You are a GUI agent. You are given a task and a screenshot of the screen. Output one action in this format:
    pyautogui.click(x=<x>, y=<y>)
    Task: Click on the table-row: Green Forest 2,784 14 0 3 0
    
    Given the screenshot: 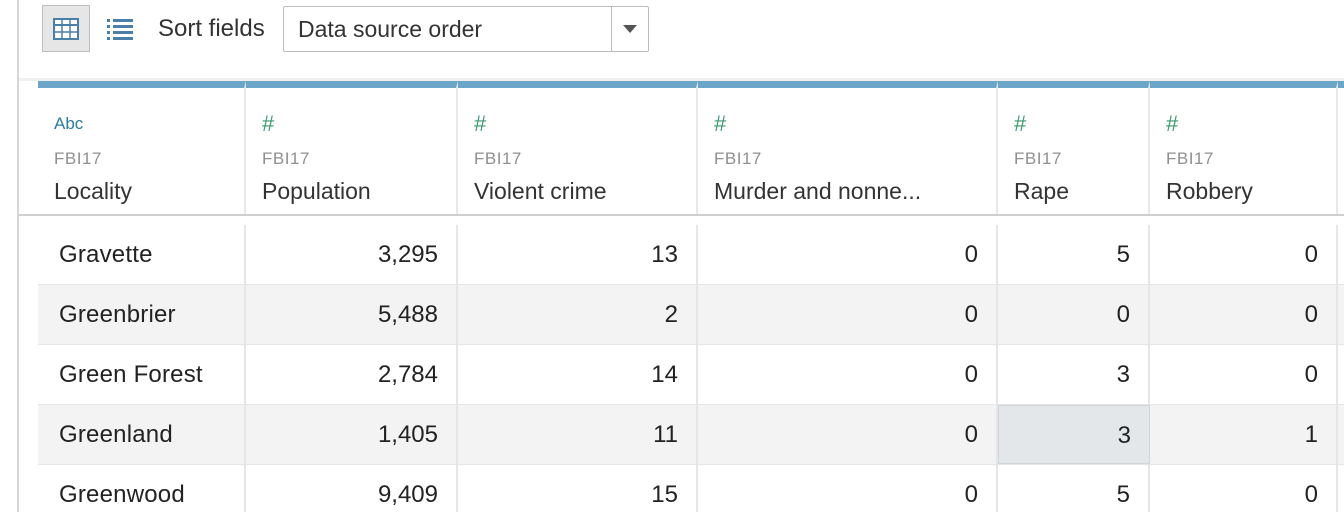 What is the action you would take?
    pyautogui.click(x=691, y=375)
    